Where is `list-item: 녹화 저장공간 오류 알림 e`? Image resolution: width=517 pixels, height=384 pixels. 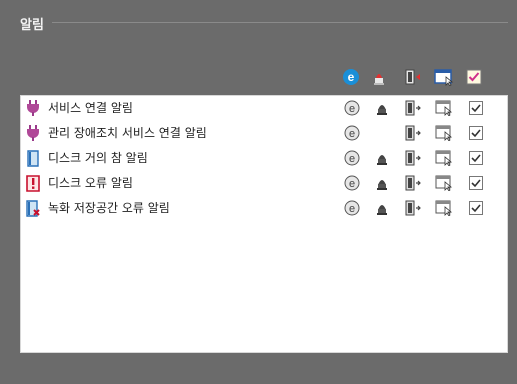
list-item: 녹화 저장공간 오류 알림 e is located at coordinates (264, 208).